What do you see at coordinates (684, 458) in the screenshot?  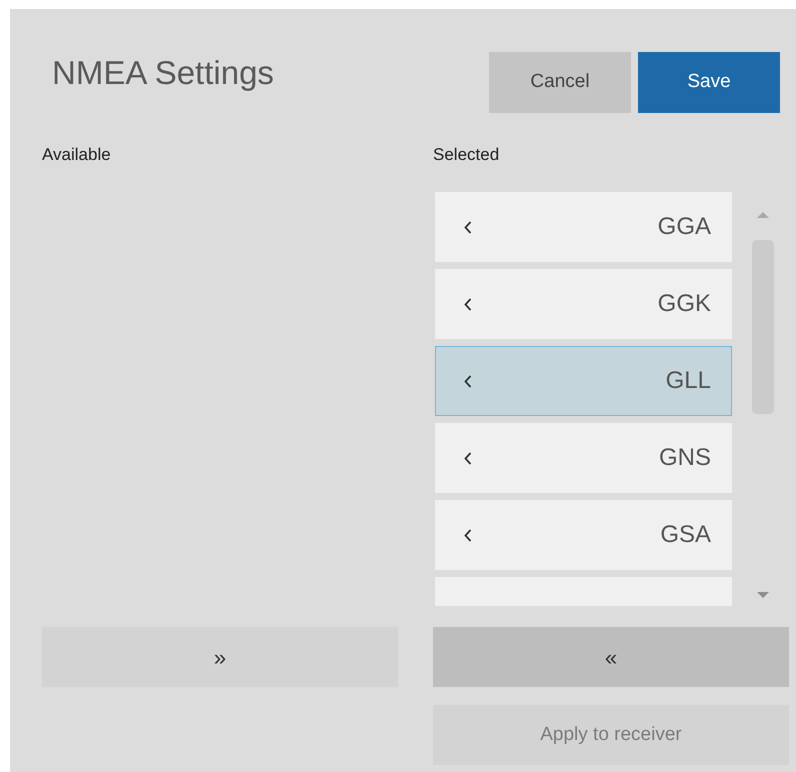 I see `item-label: GNS` at bounding box center [684, 458].